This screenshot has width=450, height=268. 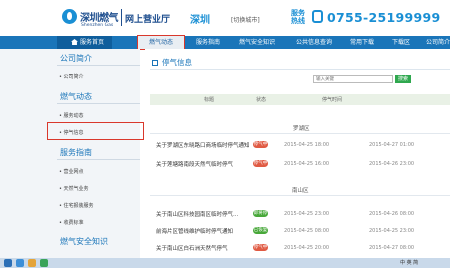 I want to click on nav-common-download: 常用下载, so click(x=362, y=42).